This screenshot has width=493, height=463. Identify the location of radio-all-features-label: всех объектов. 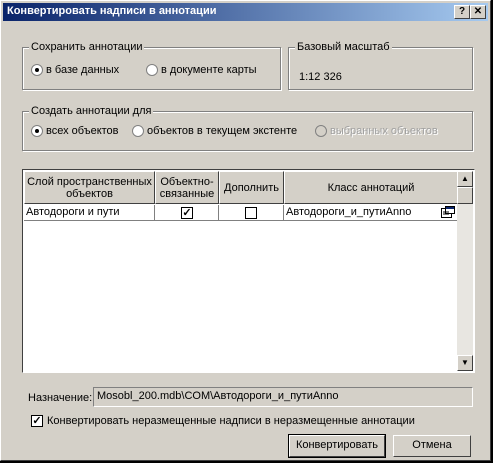
(82, 131).